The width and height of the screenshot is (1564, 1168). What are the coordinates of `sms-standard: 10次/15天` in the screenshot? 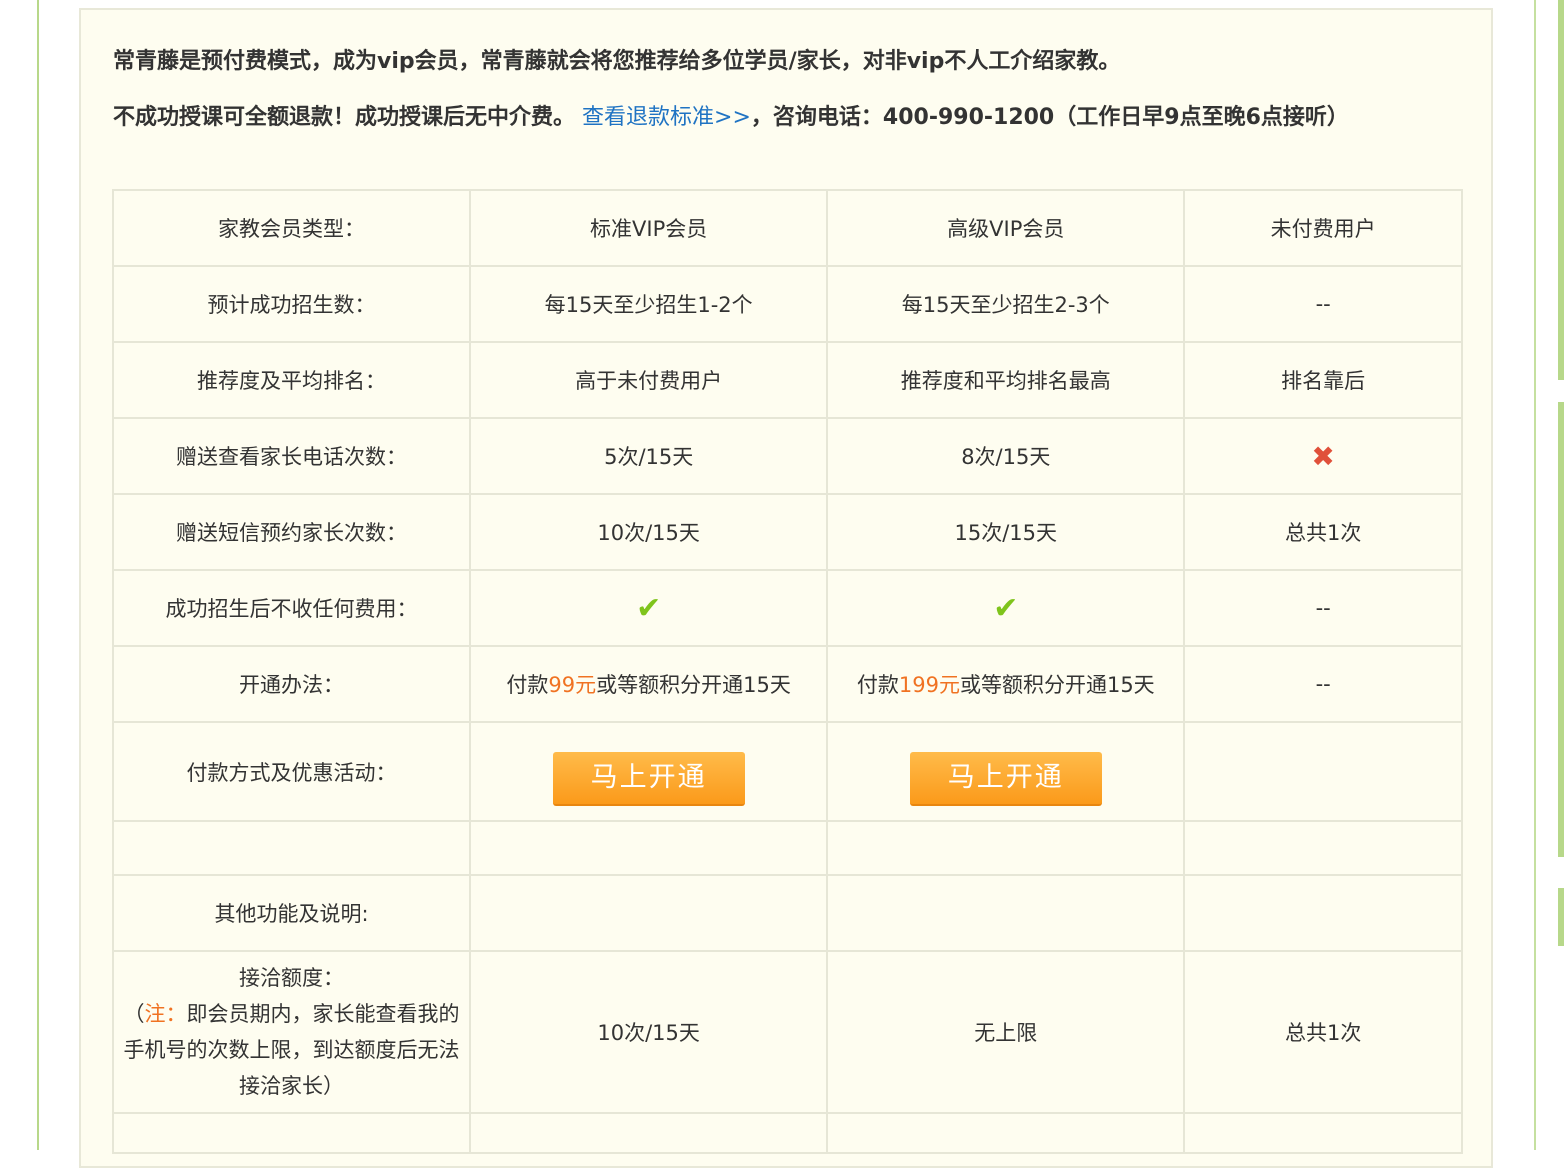 It's located at (649, 532).